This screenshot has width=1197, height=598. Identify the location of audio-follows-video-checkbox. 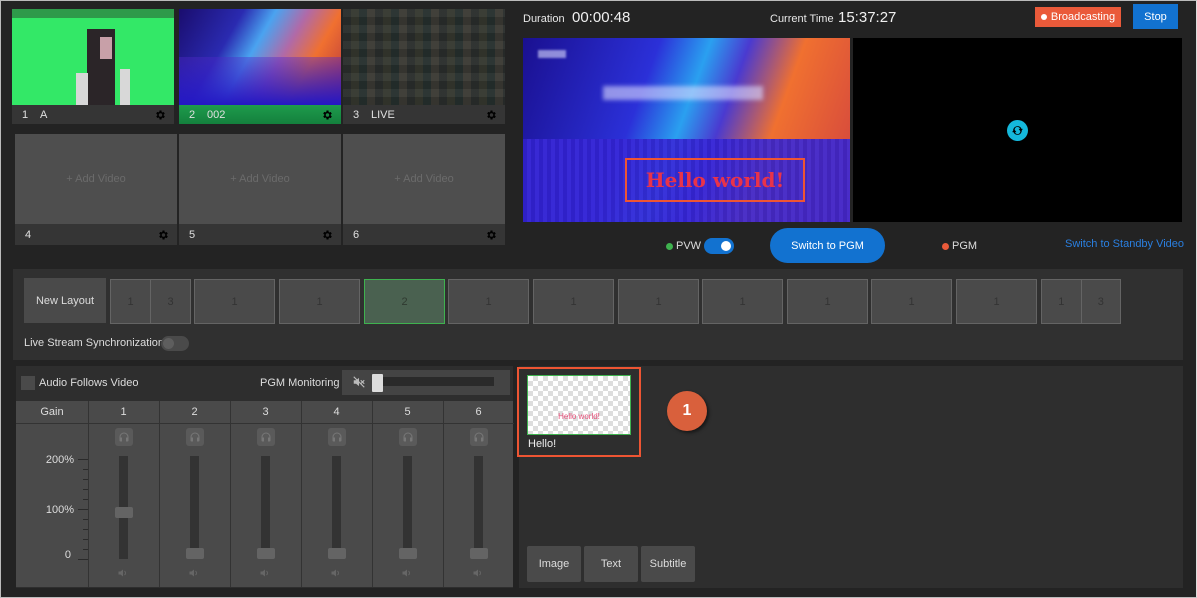
(28, 383).